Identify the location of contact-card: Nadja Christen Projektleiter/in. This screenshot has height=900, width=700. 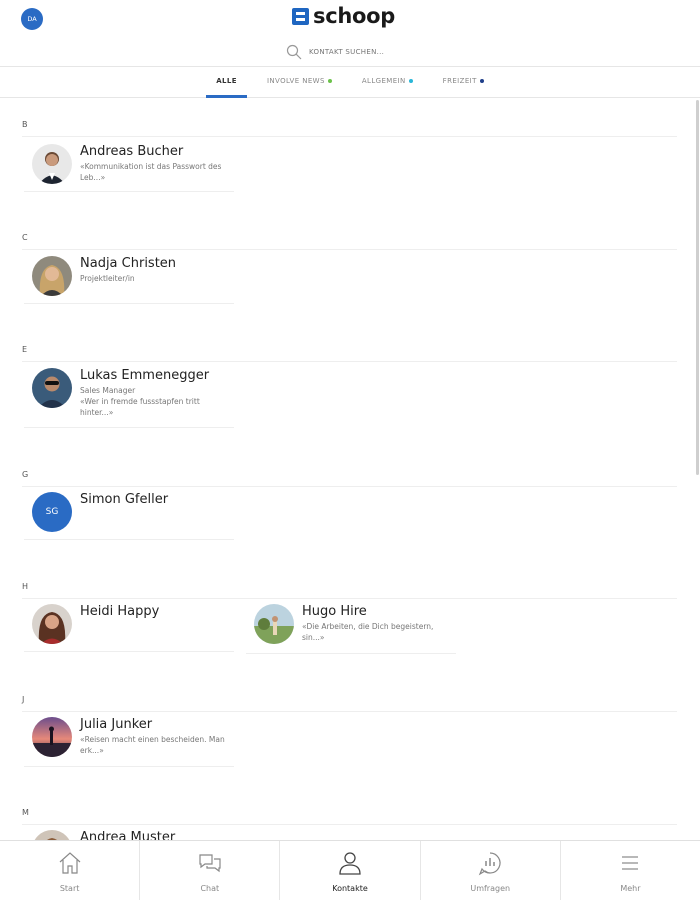
(129, 276).